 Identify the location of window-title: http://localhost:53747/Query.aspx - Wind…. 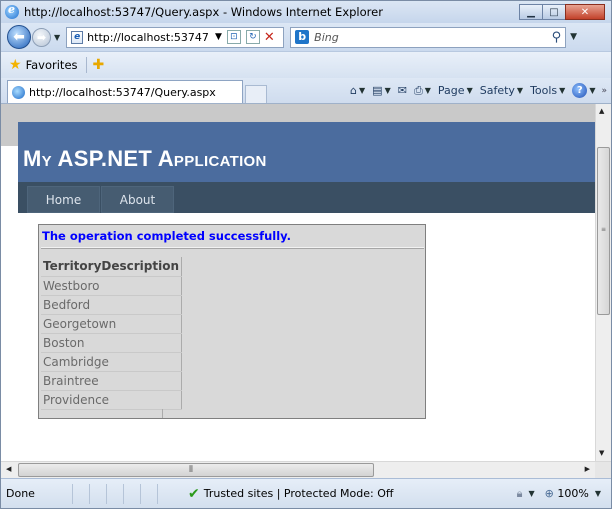
(203, 12).